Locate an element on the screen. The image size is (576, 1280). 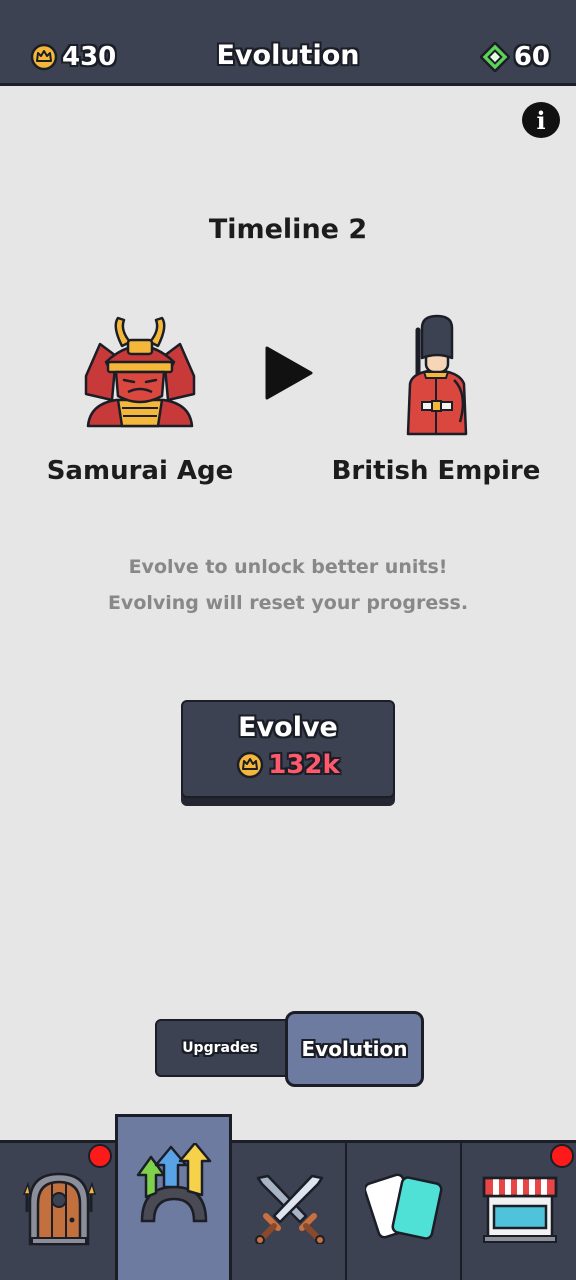
nav-tab-cards is located at coordinates (402, 1210).